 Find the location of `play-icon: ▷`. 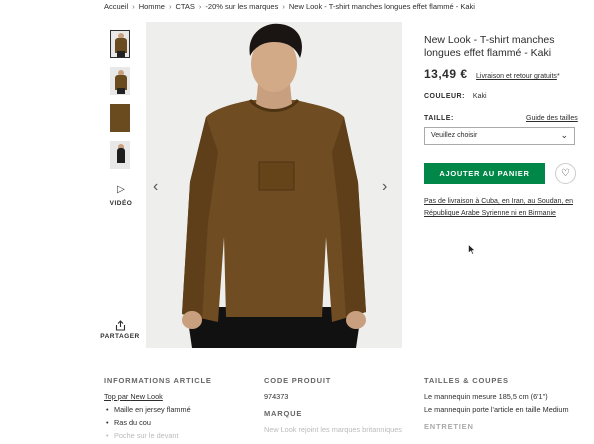

play-icon: ▷ is located at coordinates (121, 189).